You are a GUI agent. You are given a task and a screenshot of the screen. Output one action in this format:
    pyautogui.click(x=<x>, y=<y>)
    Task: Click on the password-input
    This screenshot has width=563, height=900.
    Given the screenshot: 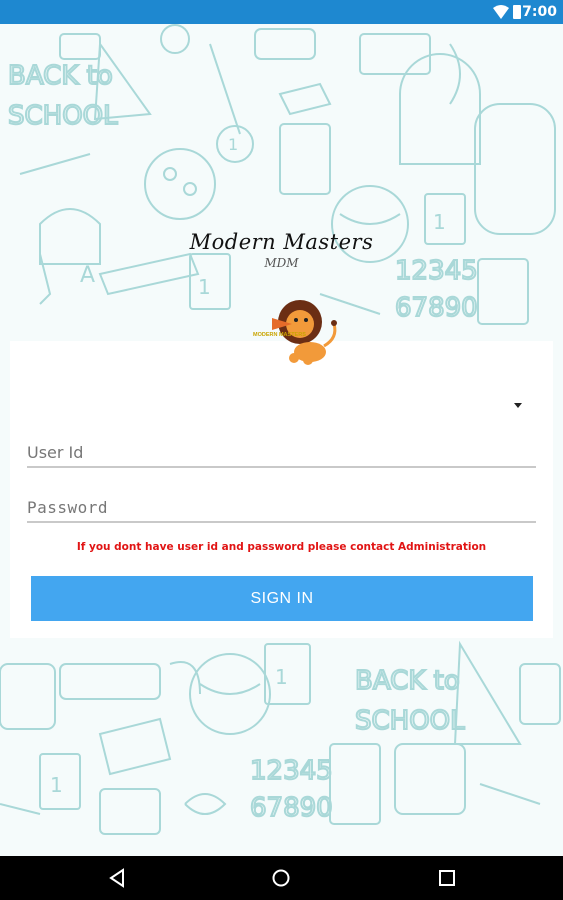 What is the action you would take?
    pyautogui.click(x=281, y=509)
    